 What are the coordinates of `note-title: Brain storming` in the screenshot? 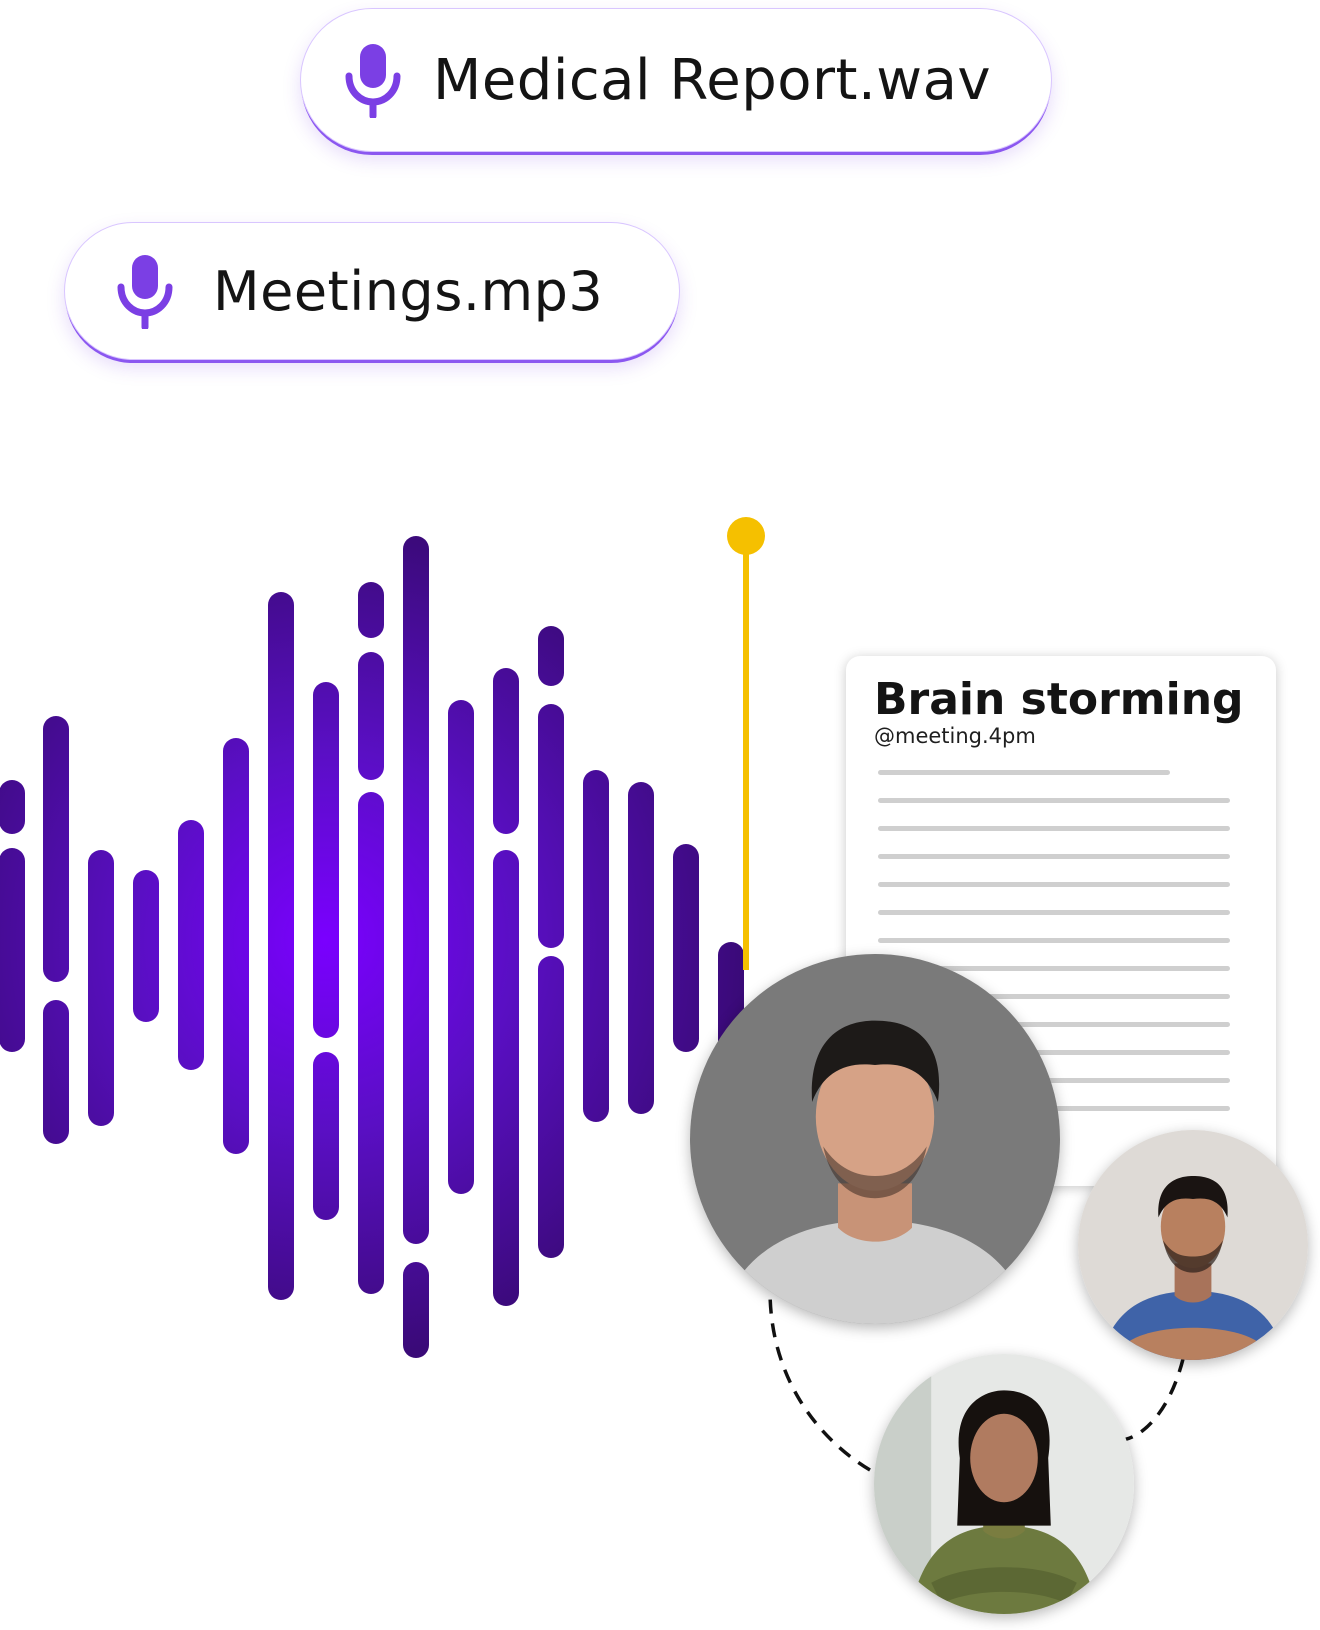 It's located at (1059, 699).